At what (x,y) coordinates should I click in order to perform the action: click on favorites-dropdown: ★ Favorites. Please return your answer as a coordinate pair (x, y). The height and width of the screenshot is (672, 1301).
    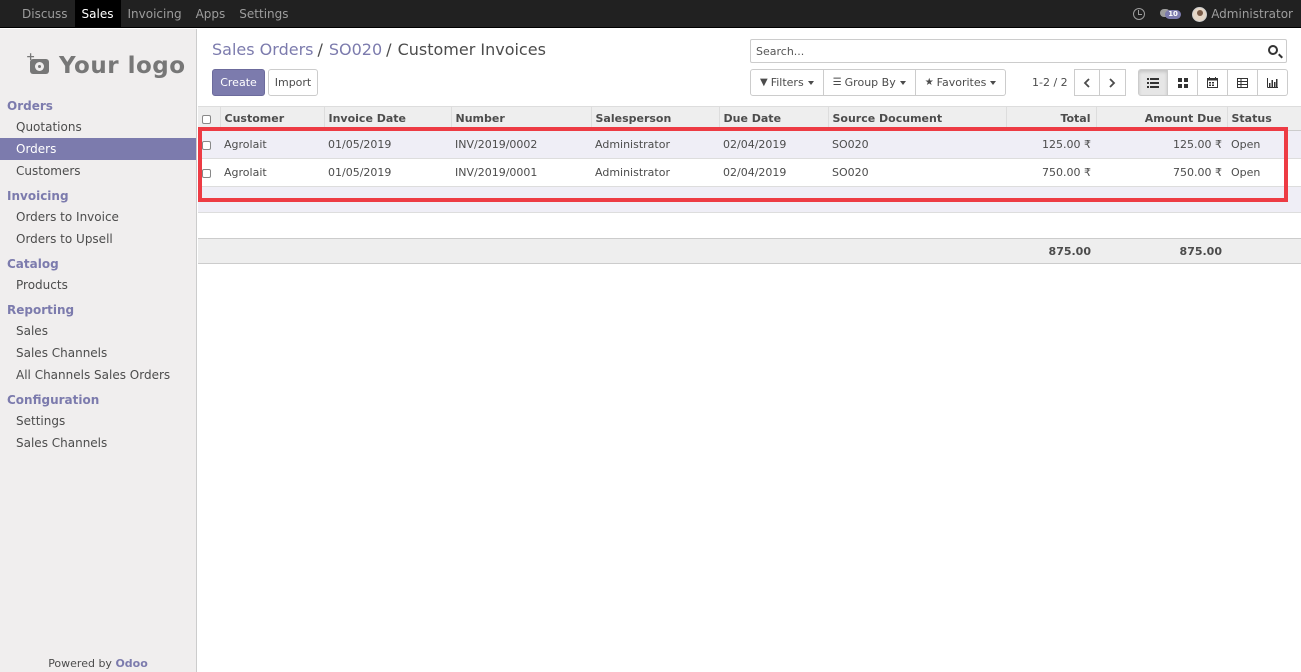
    Looking at the image, I should click on (961, 82).